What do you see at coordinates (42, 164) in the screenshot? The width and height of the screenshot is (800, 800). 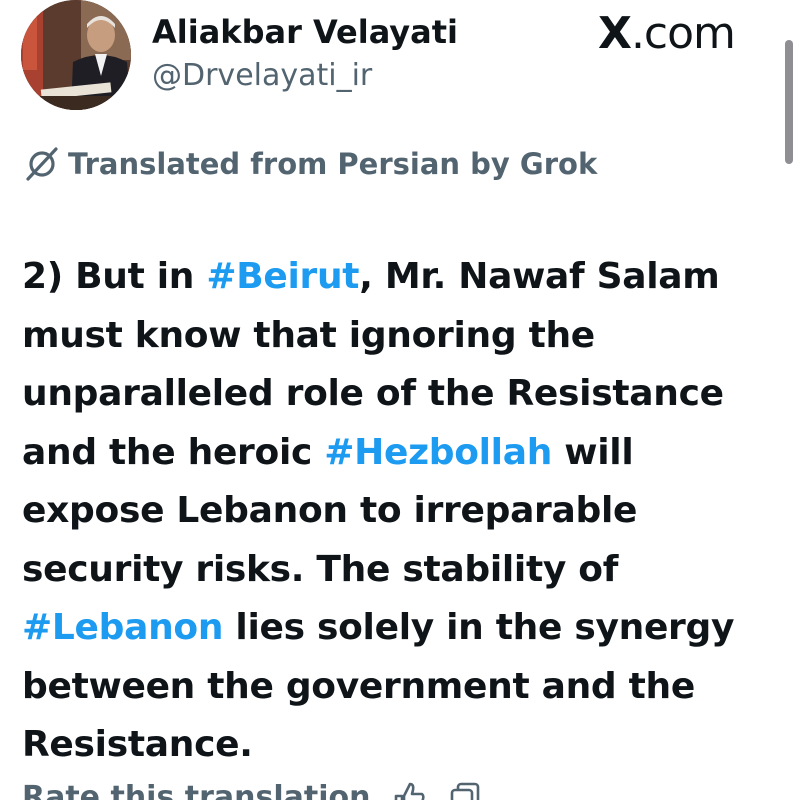 I see `grok-icon` at bounding box center [42, 164].